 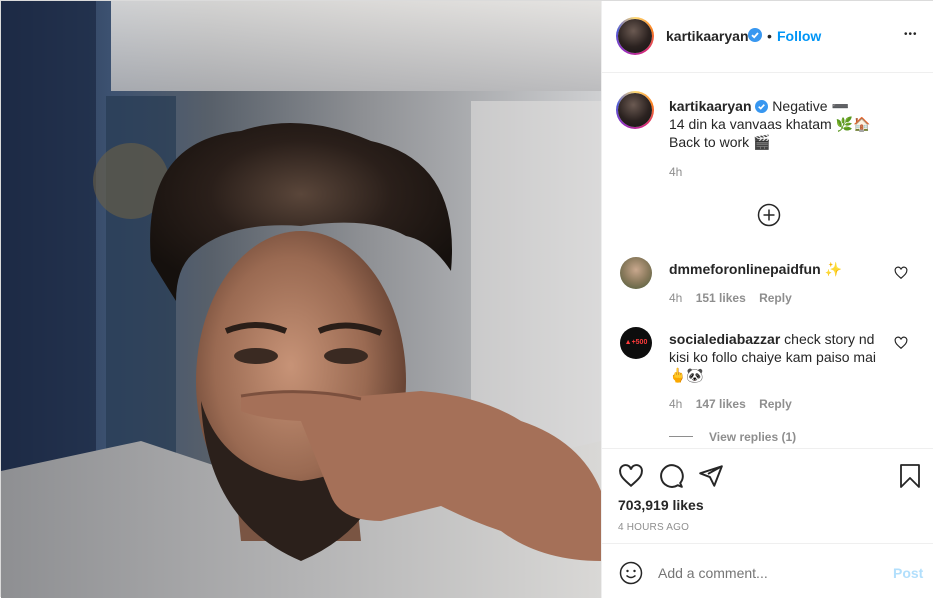 What do you see at coordinates (631, 476) in the screenshot?
I see `like-heart-icon` at bounding box center [631, 476].